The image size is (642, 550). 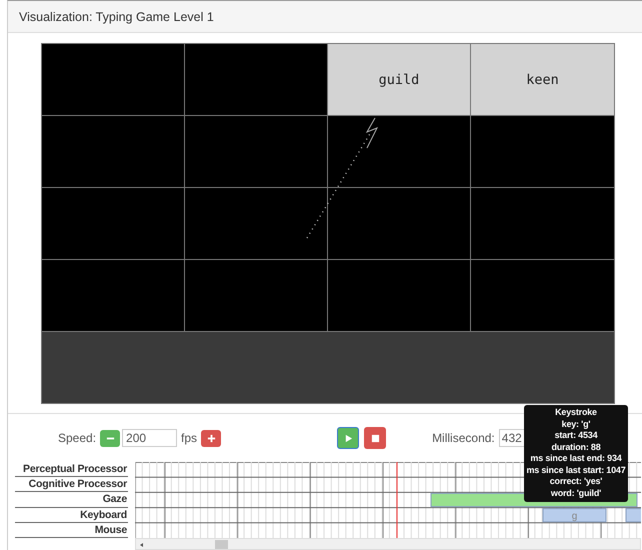 I want to click on plus-icon, so click(x=211, y=438).